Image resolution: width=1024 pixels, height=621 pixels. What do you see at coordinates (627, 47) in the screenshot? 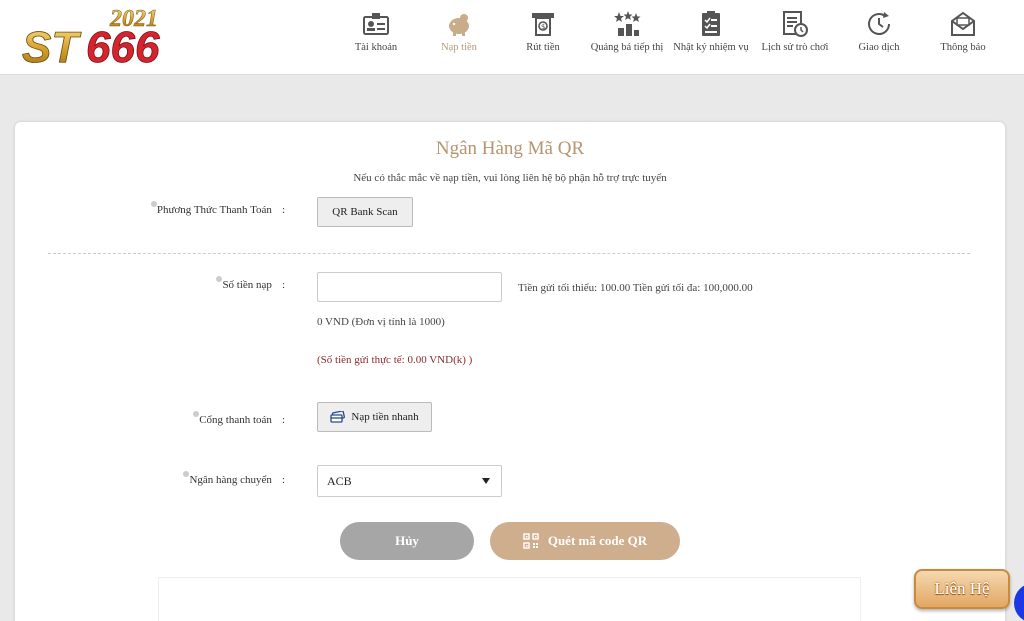
I see `nav-label-marketing: Quảng bá tiếp thị` at bounding box center [627, 47].